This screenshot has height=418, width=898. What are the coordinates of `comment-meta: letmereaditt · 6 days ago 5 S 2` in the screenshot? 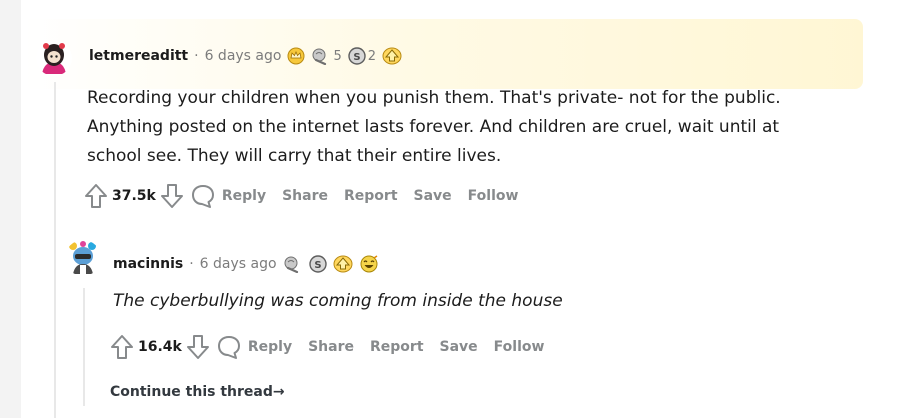 It's located at (245, 56).